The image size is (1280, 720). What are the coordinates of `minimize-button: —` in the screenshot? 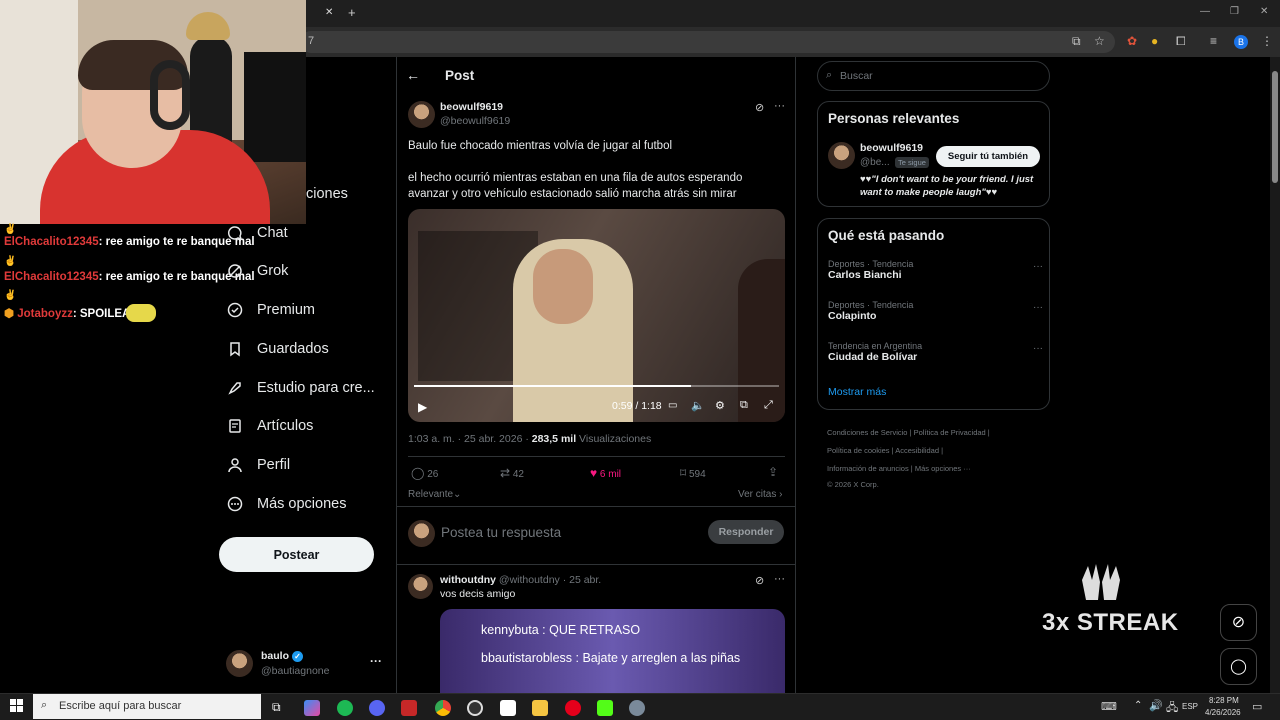 It's located at (1205, 11).